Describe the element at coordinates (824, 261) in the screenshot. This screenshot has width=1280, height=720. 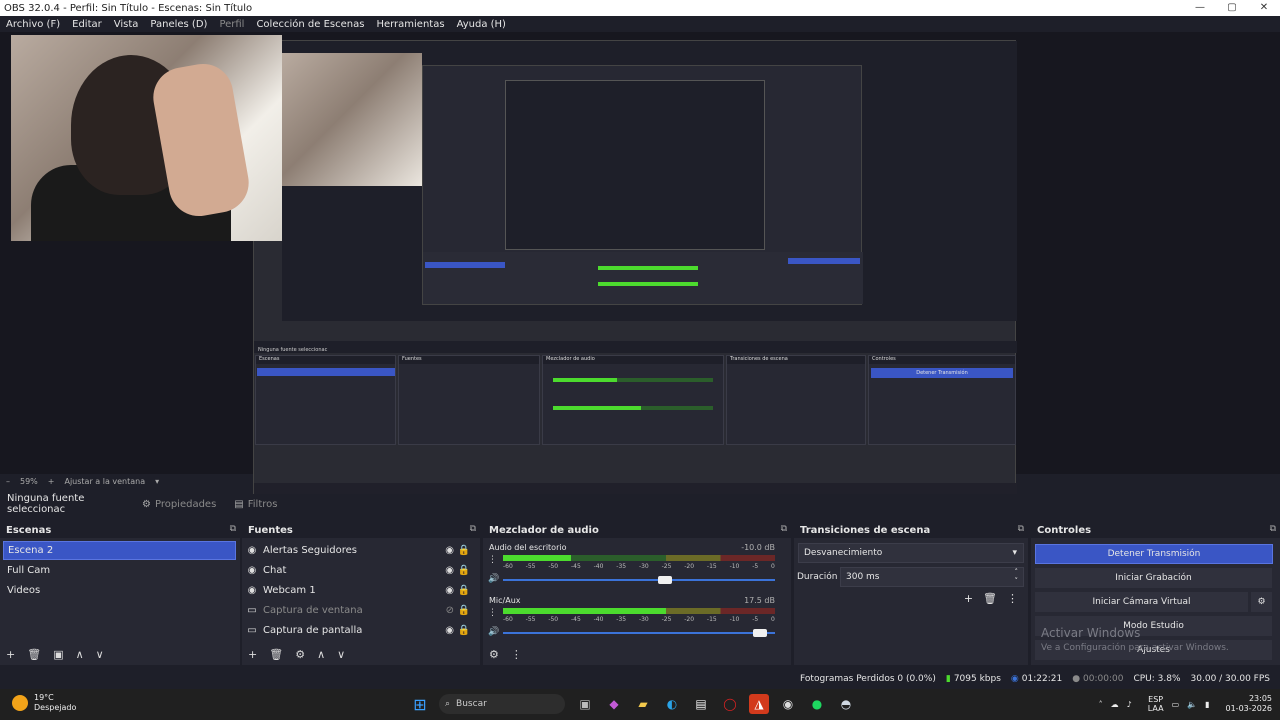
I see `nested-stop-btn` at that location.